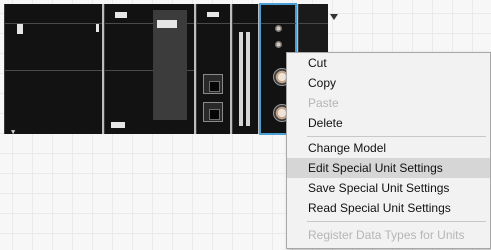 The height and width of the screenshot is (250, 491). I want to click on menu-item-read-special-unit-settings: Read Special Unit Settings, so click(388, 208).